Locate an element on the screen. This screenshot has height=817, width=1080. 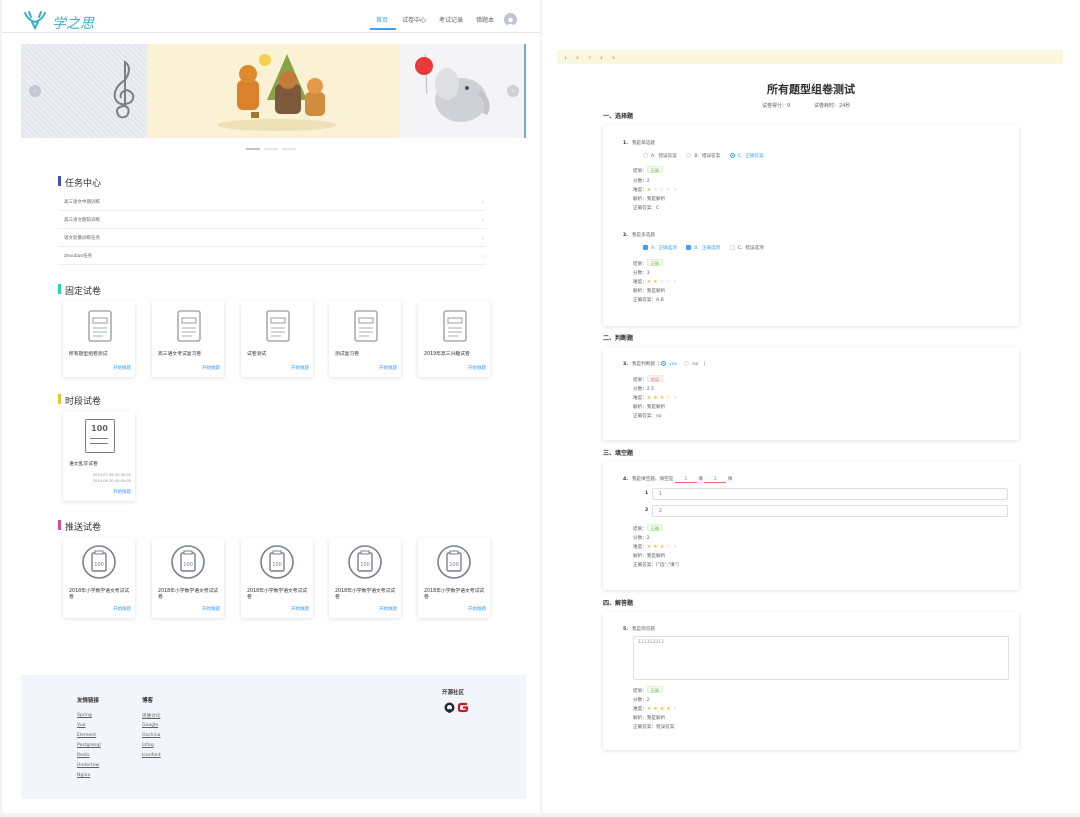
footer-link: 思维讨论 is located at coordinates (151, 716).